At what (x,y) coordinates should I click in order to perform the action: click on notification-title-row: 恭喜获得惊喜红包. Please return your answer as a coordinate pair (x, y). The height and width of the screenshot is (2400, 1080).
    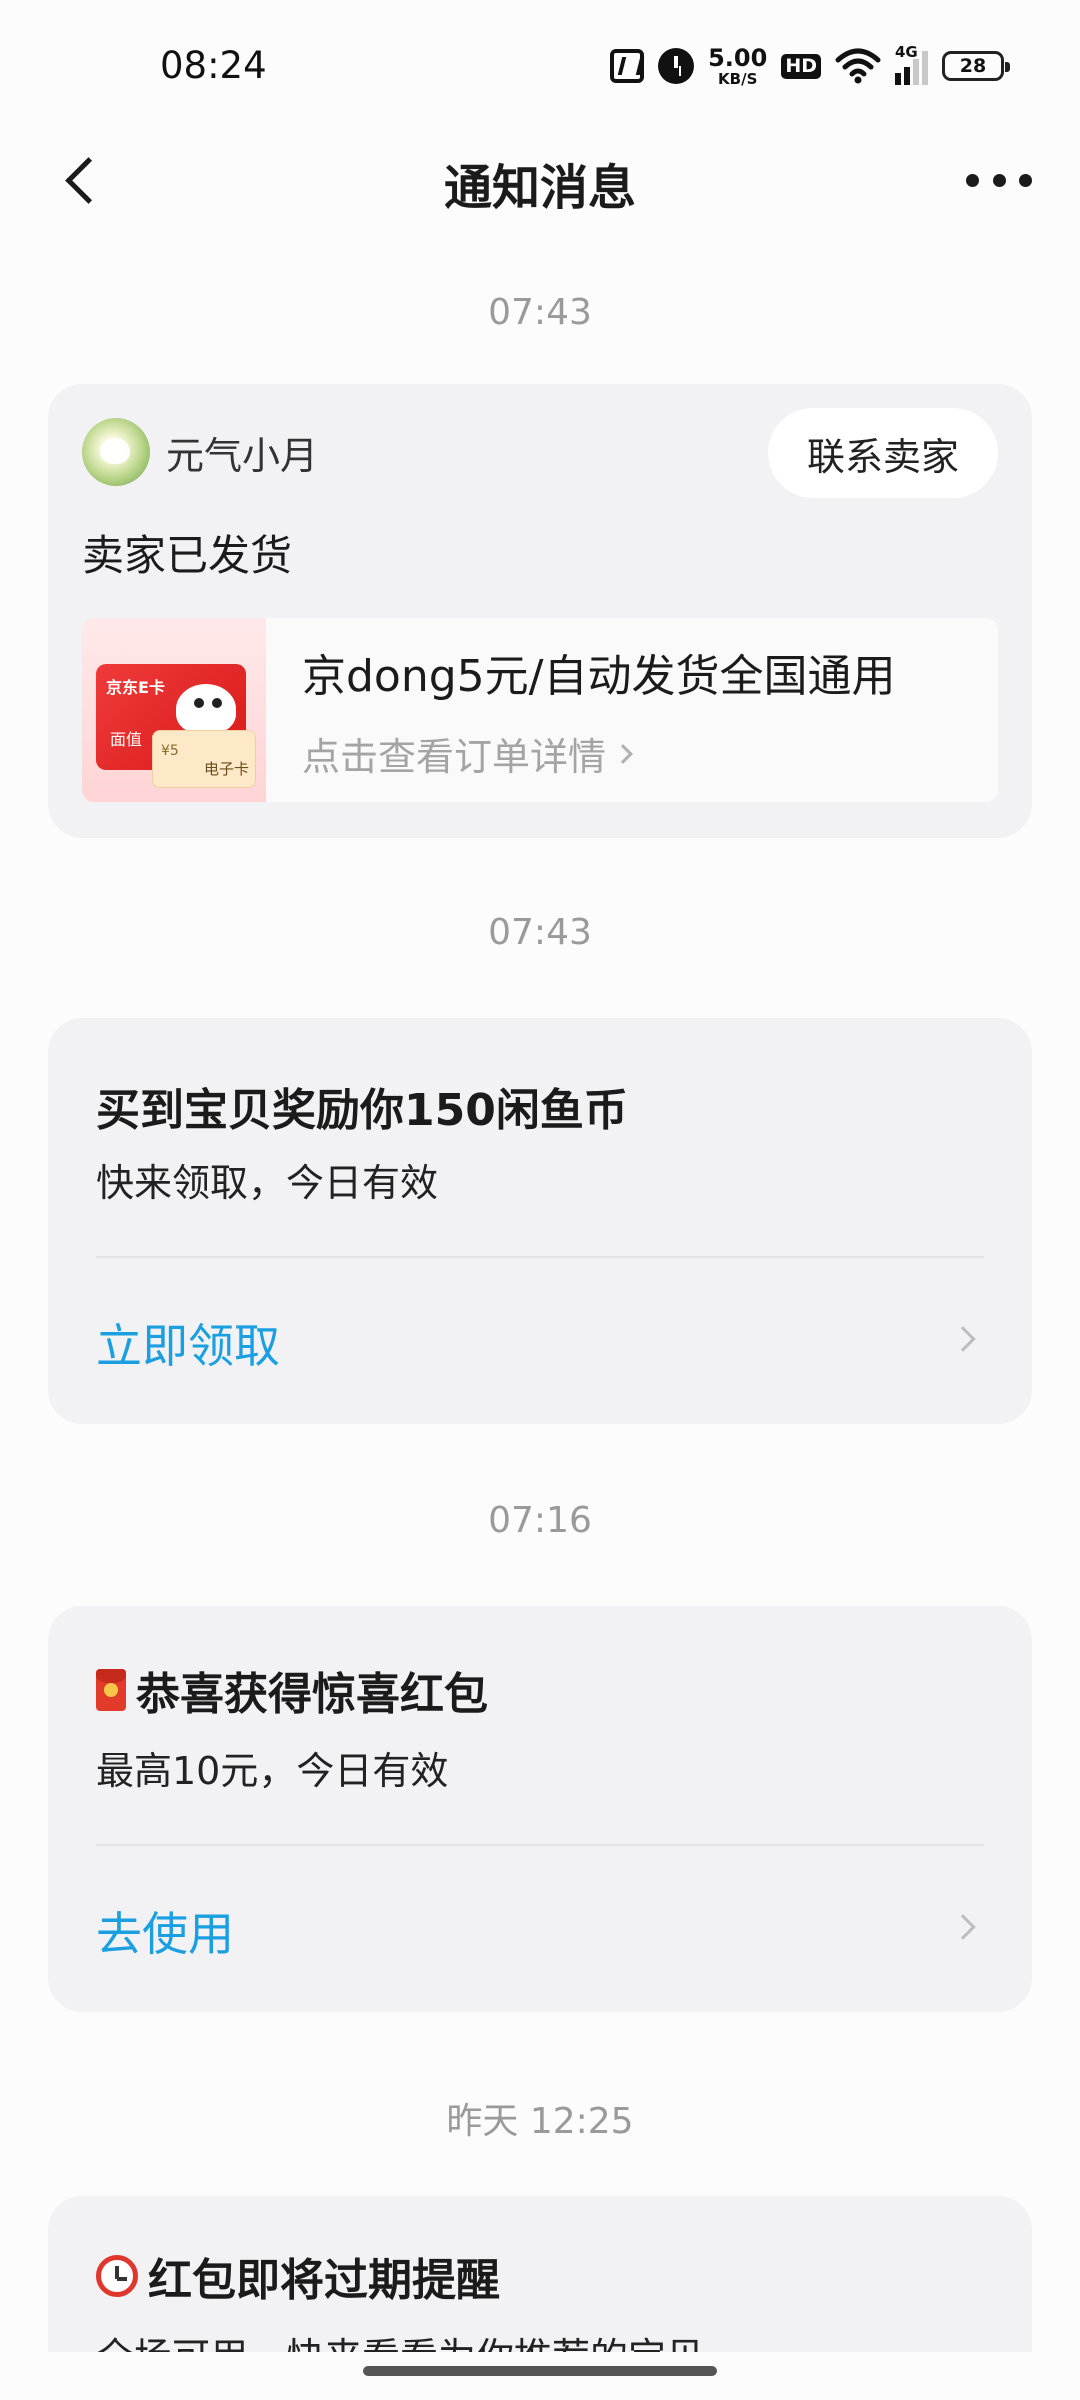
    Looking at the image, I should click on (292, 1690).